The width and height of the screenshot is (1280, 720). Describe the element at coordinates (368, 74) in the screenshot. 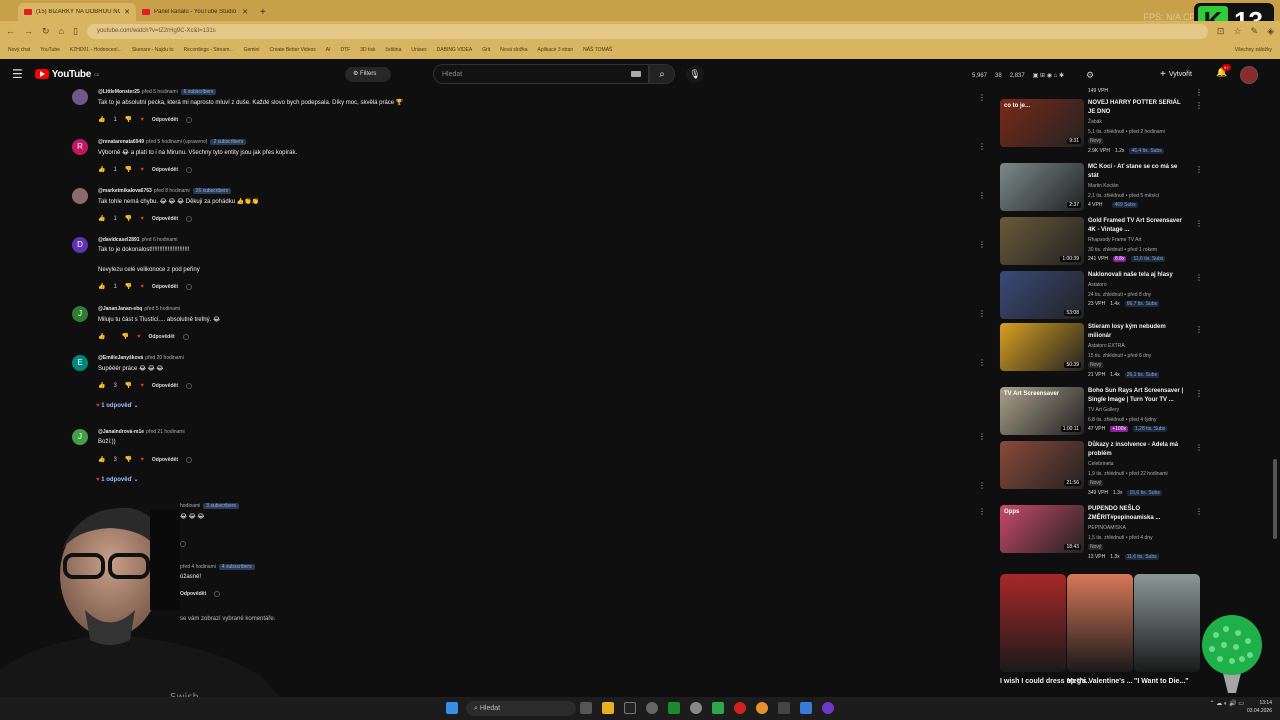

I see `filters-button: ⚙ Filters` at that location.